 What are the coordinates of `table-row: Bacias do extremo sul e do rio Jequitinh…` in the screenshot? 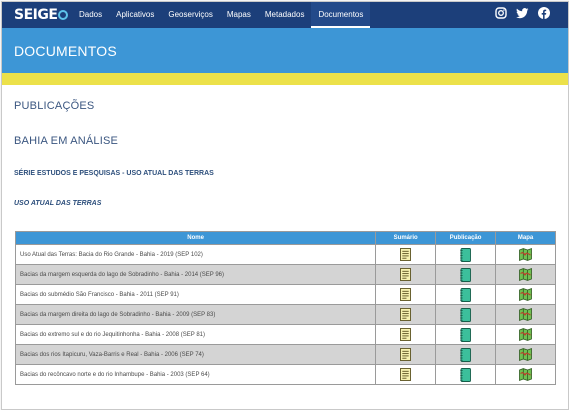 It's located at (285, 334).